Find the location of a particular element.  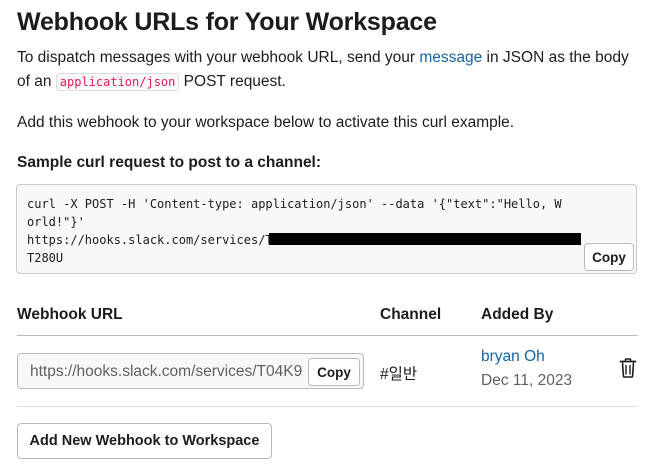

column-header-channel: Channel is located at coordinates (411, 314).